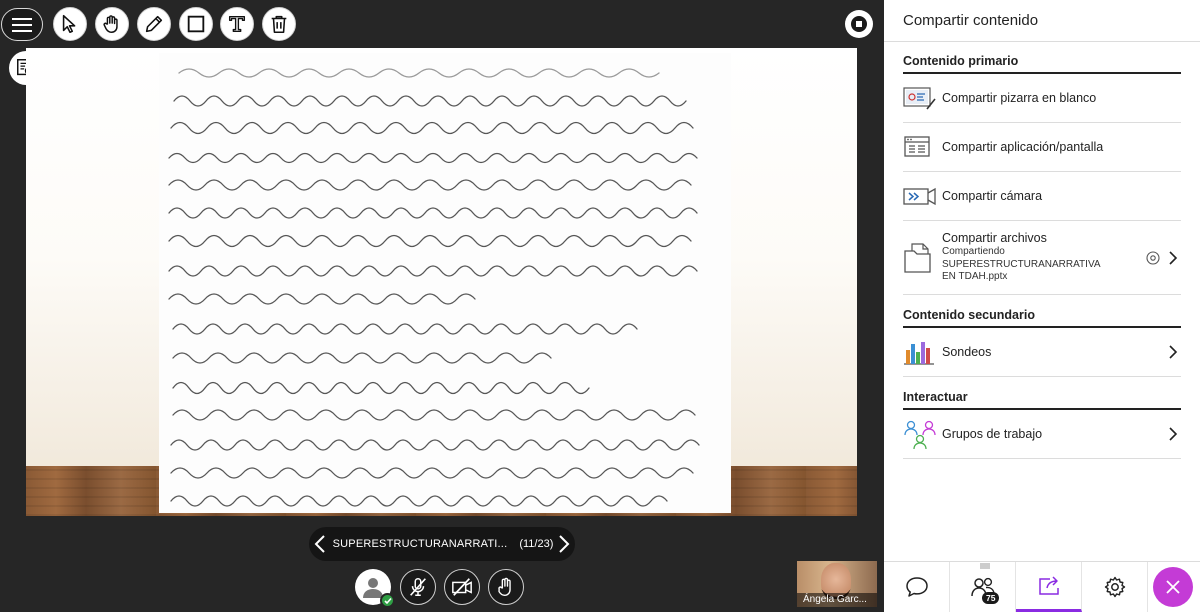 This screenshot has height=612, width=1200. I want to click on close-panel-tab, so click(1173, 587).